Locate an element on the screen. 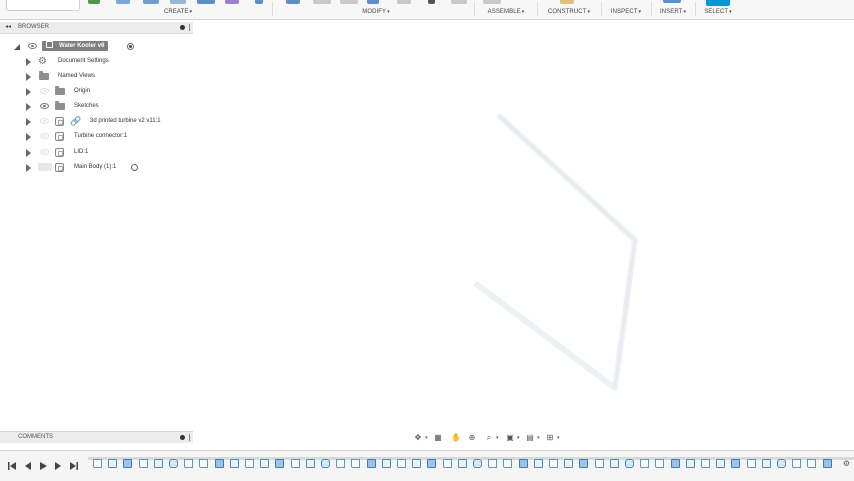 The image size is (854, 481). select-menu: SELECT▾ is located at coordinates (718, 13).